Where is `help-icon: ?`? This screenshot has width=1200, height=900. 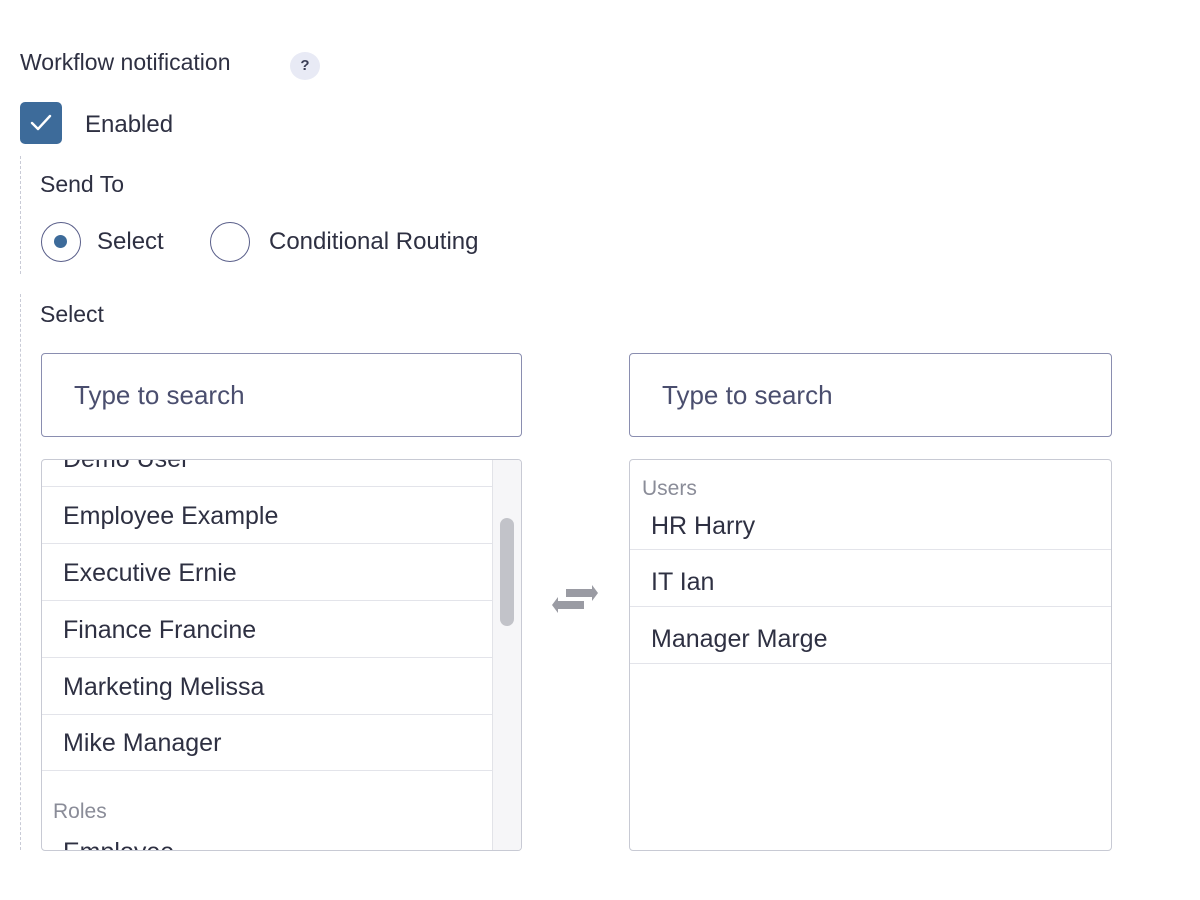
help-icon: ? is located at coordinates (305, 66).